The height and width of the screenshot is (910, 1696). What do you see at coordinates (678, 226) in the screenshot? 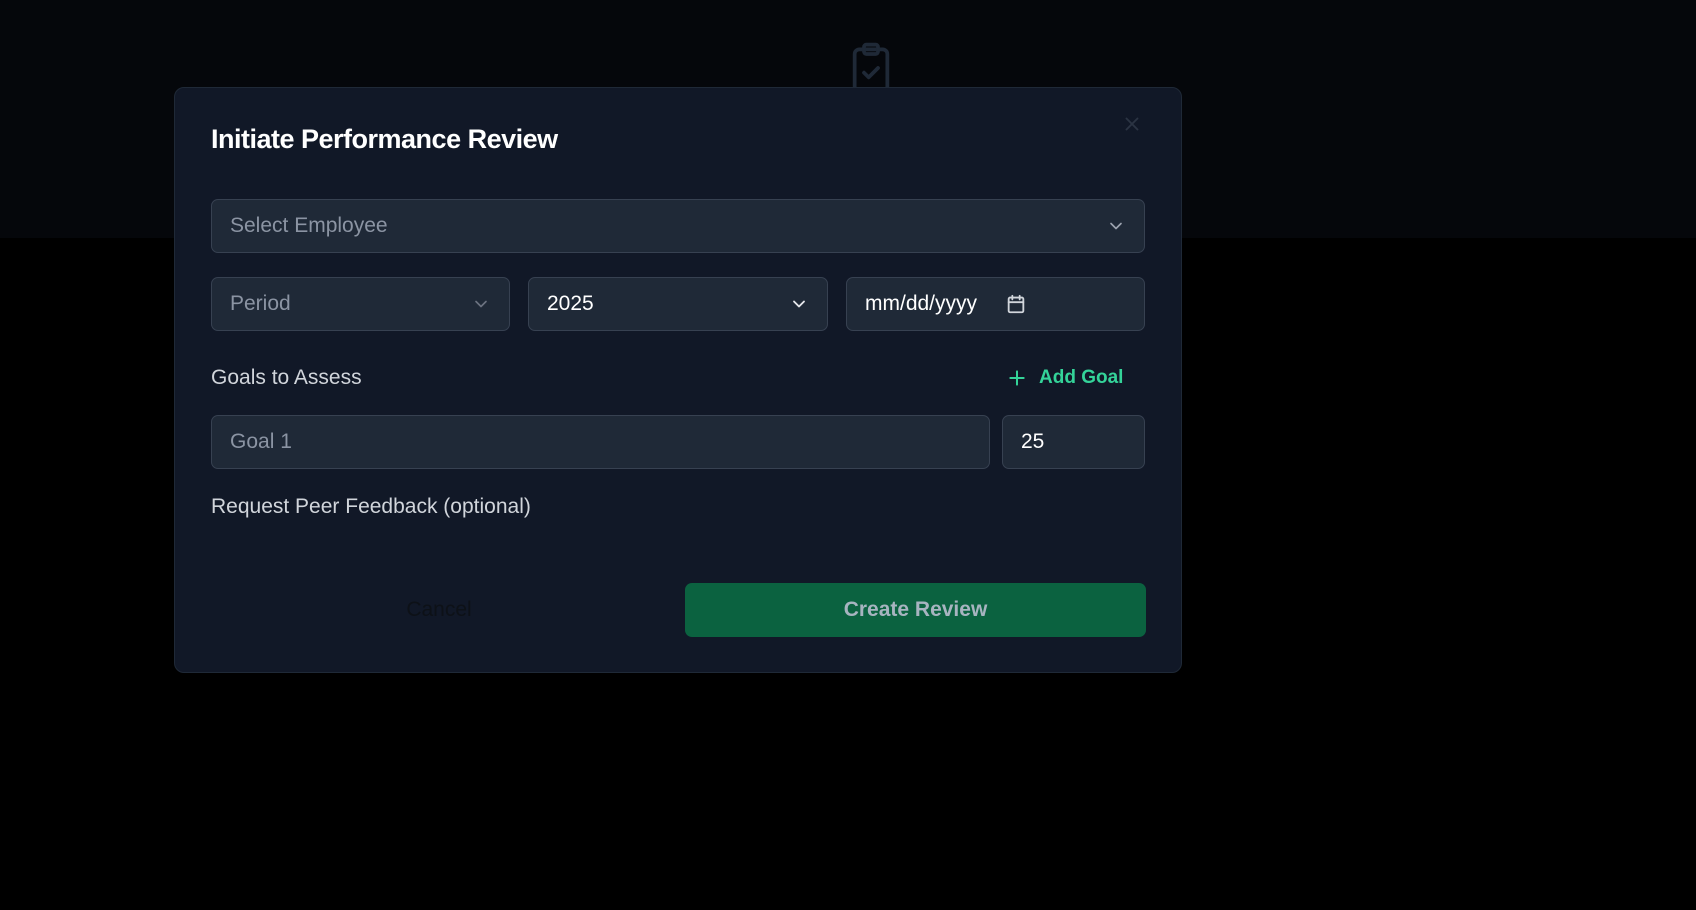
I see `employee-select: Select Employee` at bounding box center [678, 226].